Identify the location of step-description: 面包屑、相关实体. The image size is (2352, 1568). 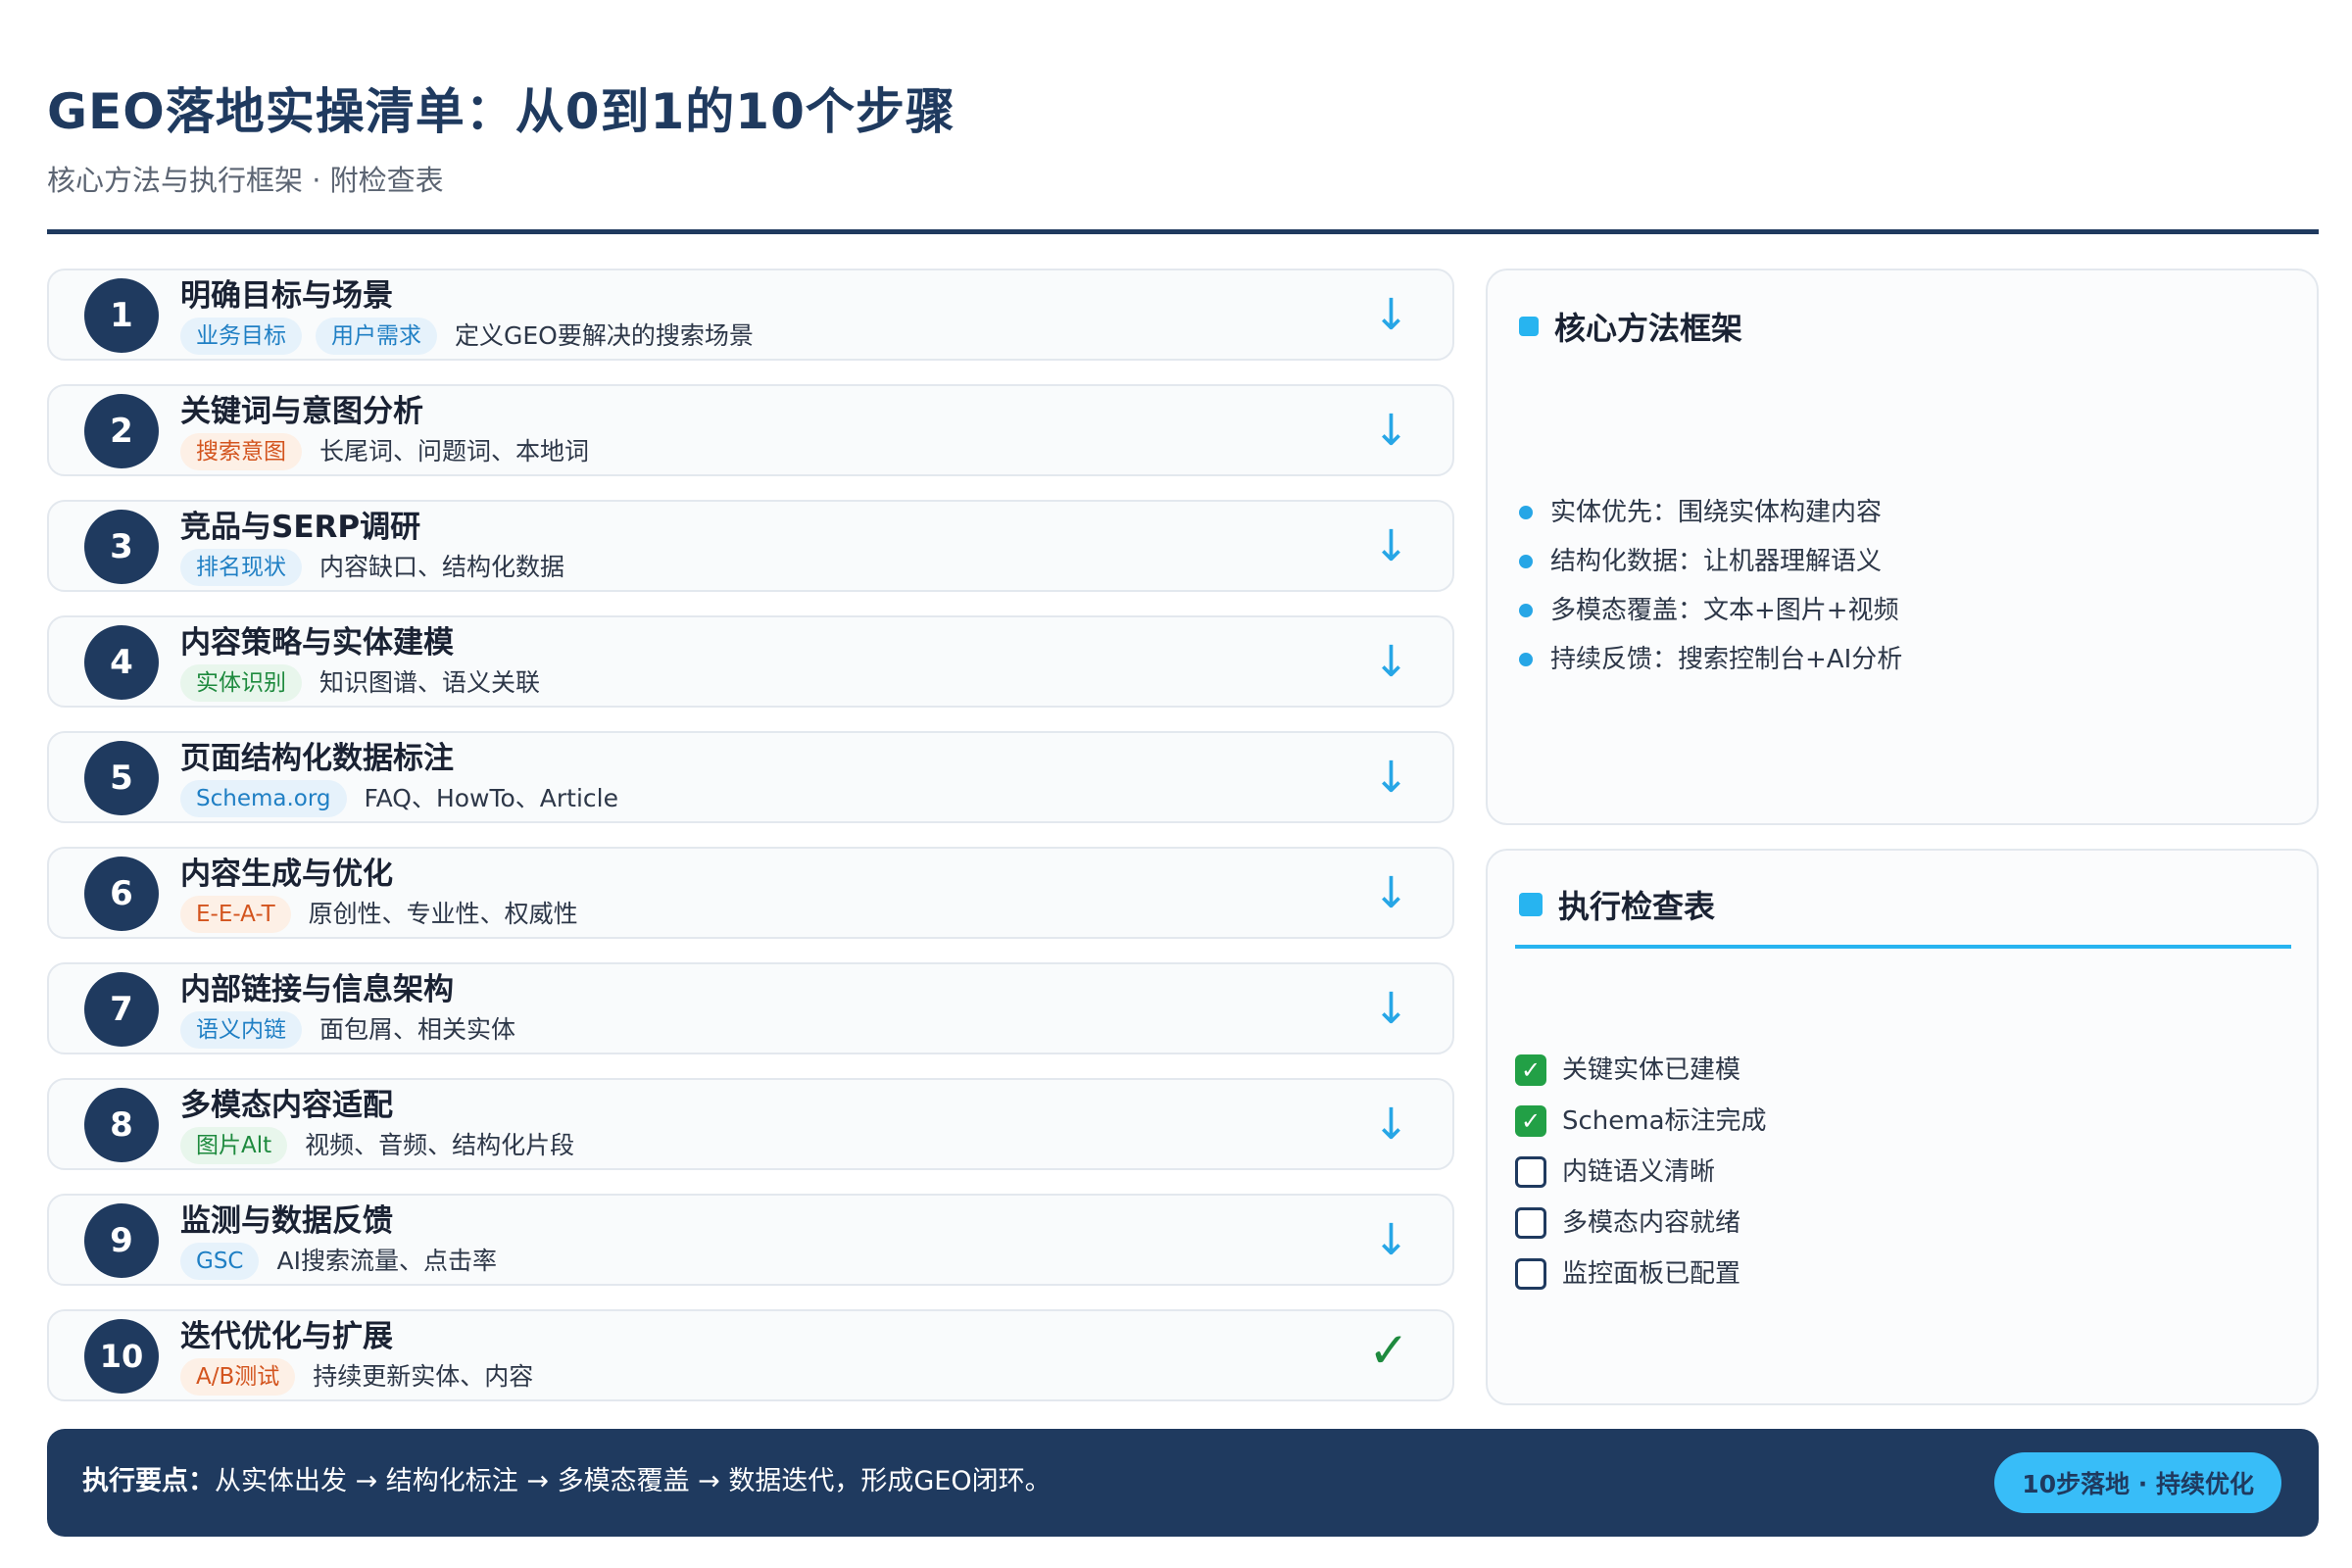
(417, 1029).